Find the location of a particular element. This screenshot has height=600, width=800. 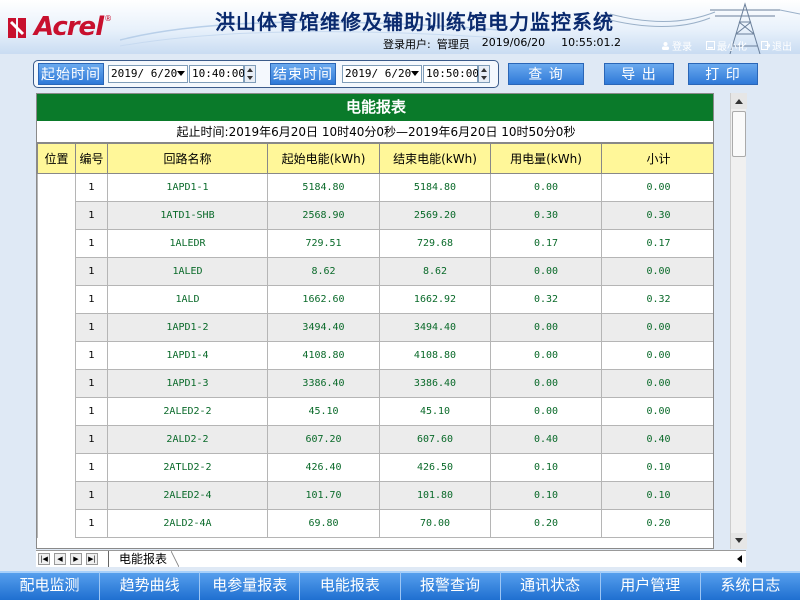

nav-user-management: 用户管理 is located at coordinates (651, 585).